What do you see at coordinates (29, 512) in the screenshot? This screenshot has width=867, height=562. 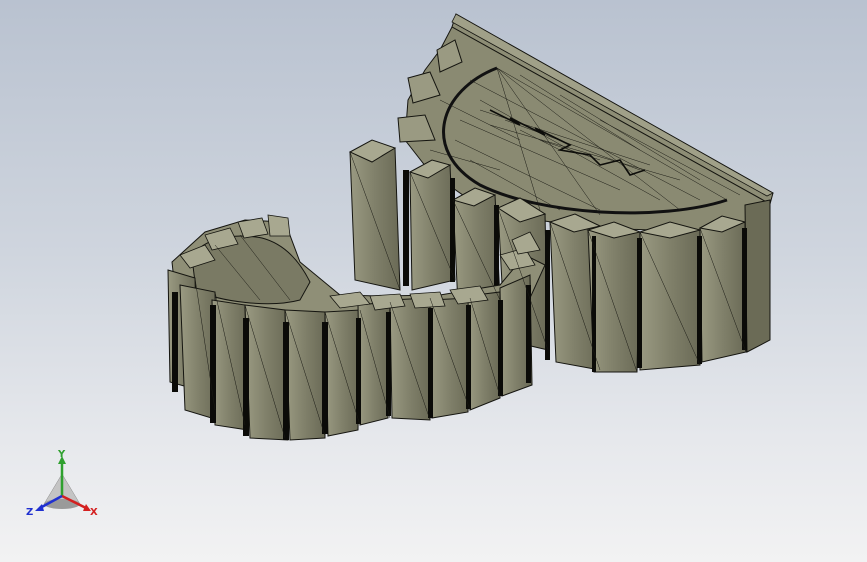 I see `z-axis-label: Z` at bounding box center [29, 512].